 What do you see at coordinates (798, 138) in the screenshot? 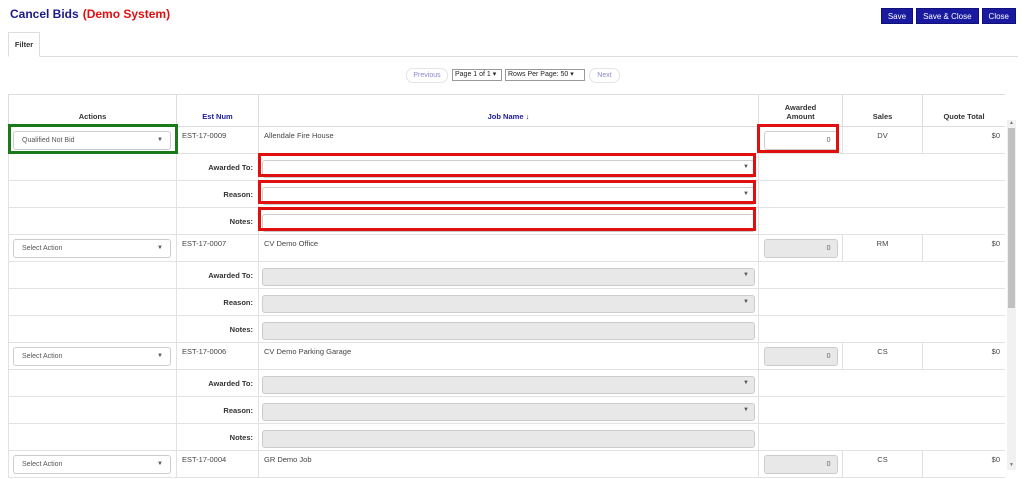
I see `highlight-awarded-amount` at bounding box center [798, 138].